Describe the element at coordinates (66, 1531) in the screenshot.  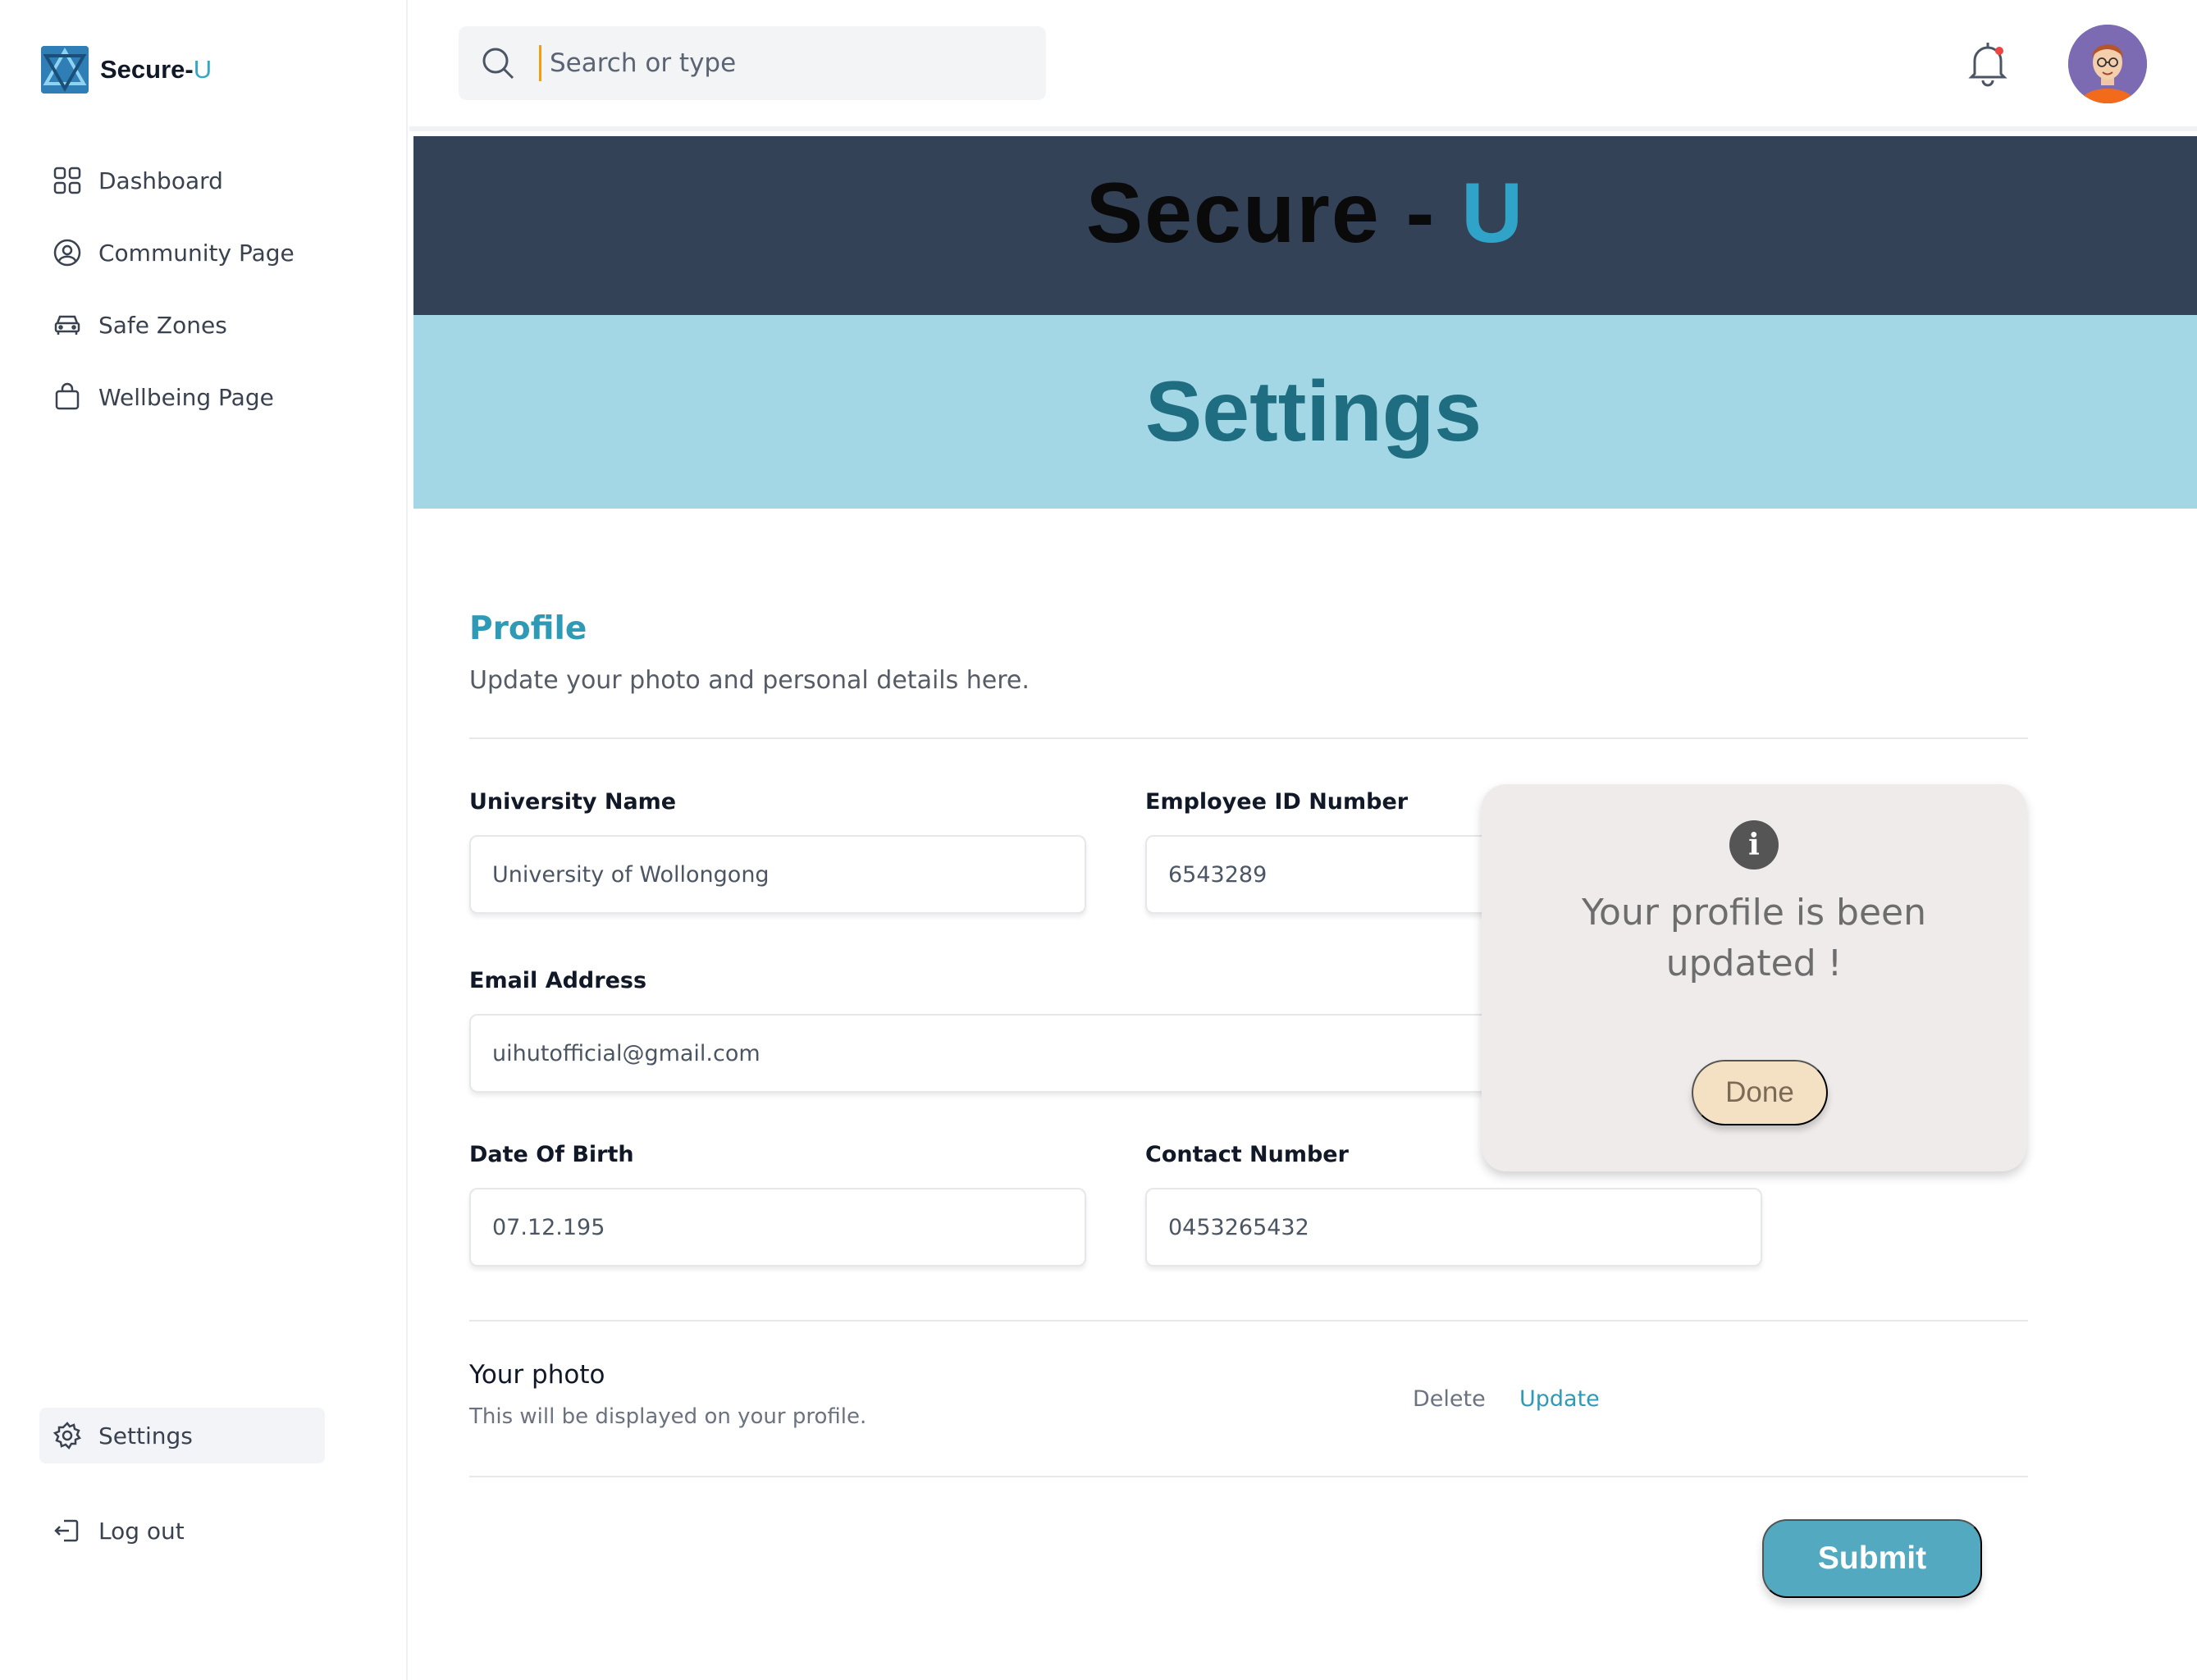
I see `logout-icon` at that location.